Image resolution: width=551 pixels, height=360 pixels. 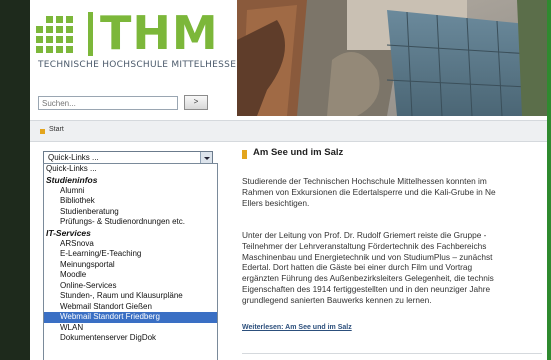 I want to click on quick-links-option: Webmail Standort Friedberg, so click(x=130, y=317).